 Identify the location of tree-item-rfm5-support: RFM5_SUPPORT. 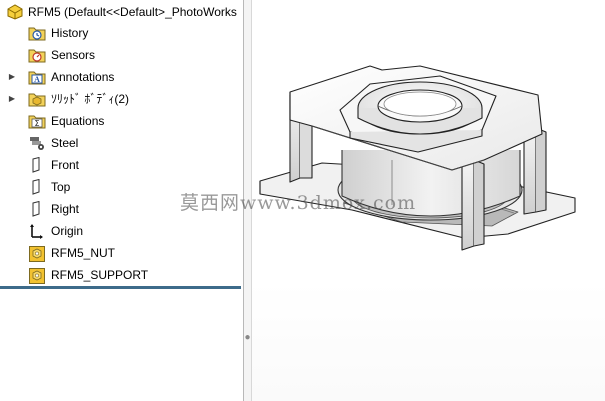
(121, 275).